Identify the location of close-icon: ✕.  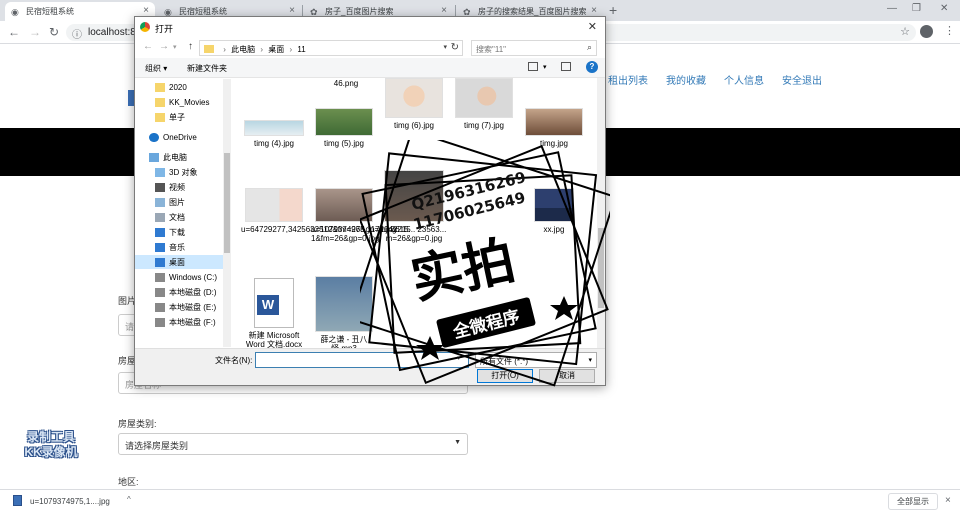
(592, 26).